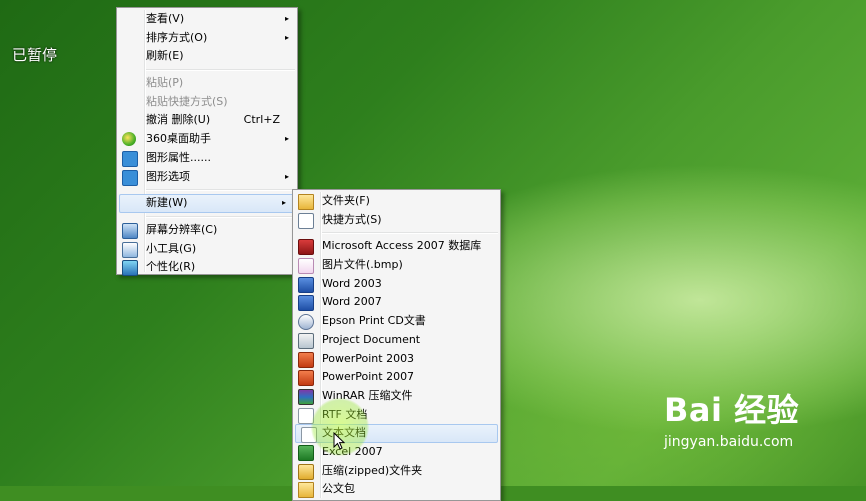 The image size is (866, 501). What do you see at coordinates (309, 435) in the screenshot?
I see `text-document-icon` at bounding box center [309, 435].